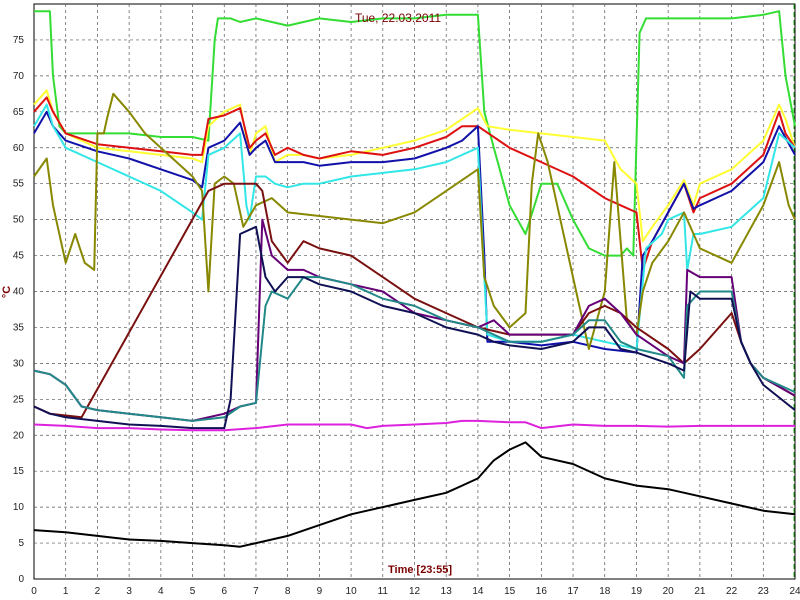  Describe the element at coordinates (478, 591) in the screenshot. I see `x-tick-label: 14` at that location.